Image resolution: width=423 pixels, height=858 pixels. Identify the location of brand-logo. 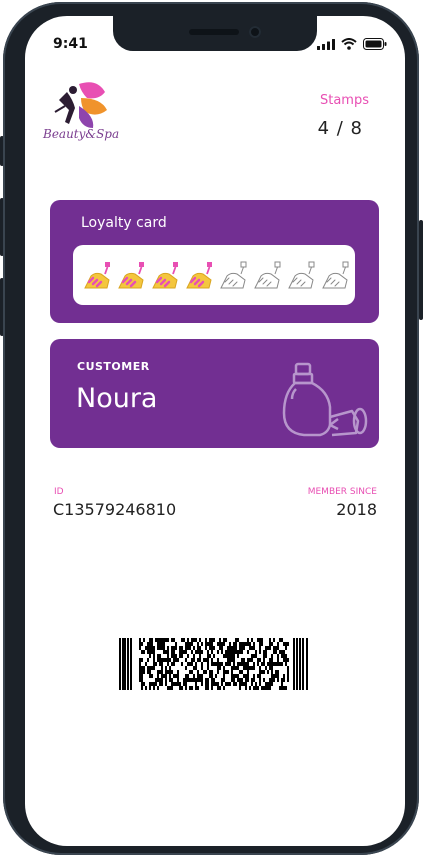
(80, 105).